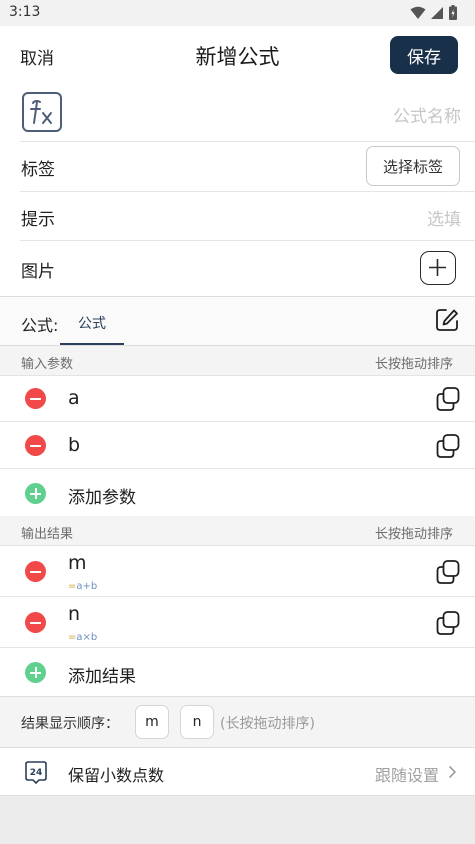 This screenshot has height=844, width=475. I want to click on result-row: m =a+b, so click(237, 571).